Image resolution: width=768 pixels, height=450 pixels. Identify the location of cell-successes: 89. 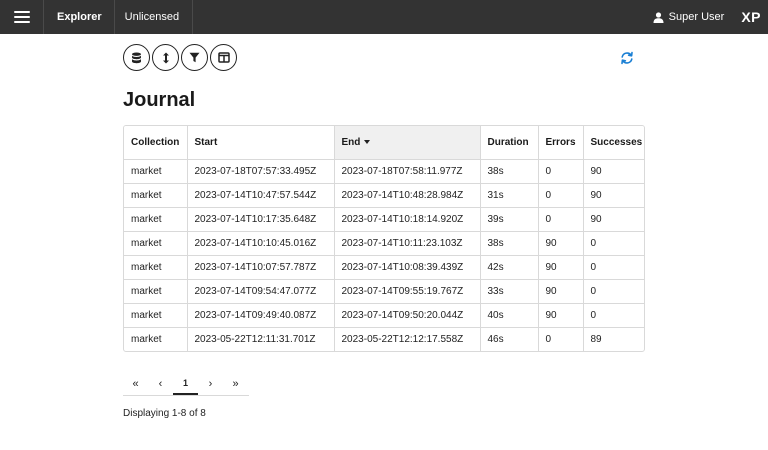
(596, 339).